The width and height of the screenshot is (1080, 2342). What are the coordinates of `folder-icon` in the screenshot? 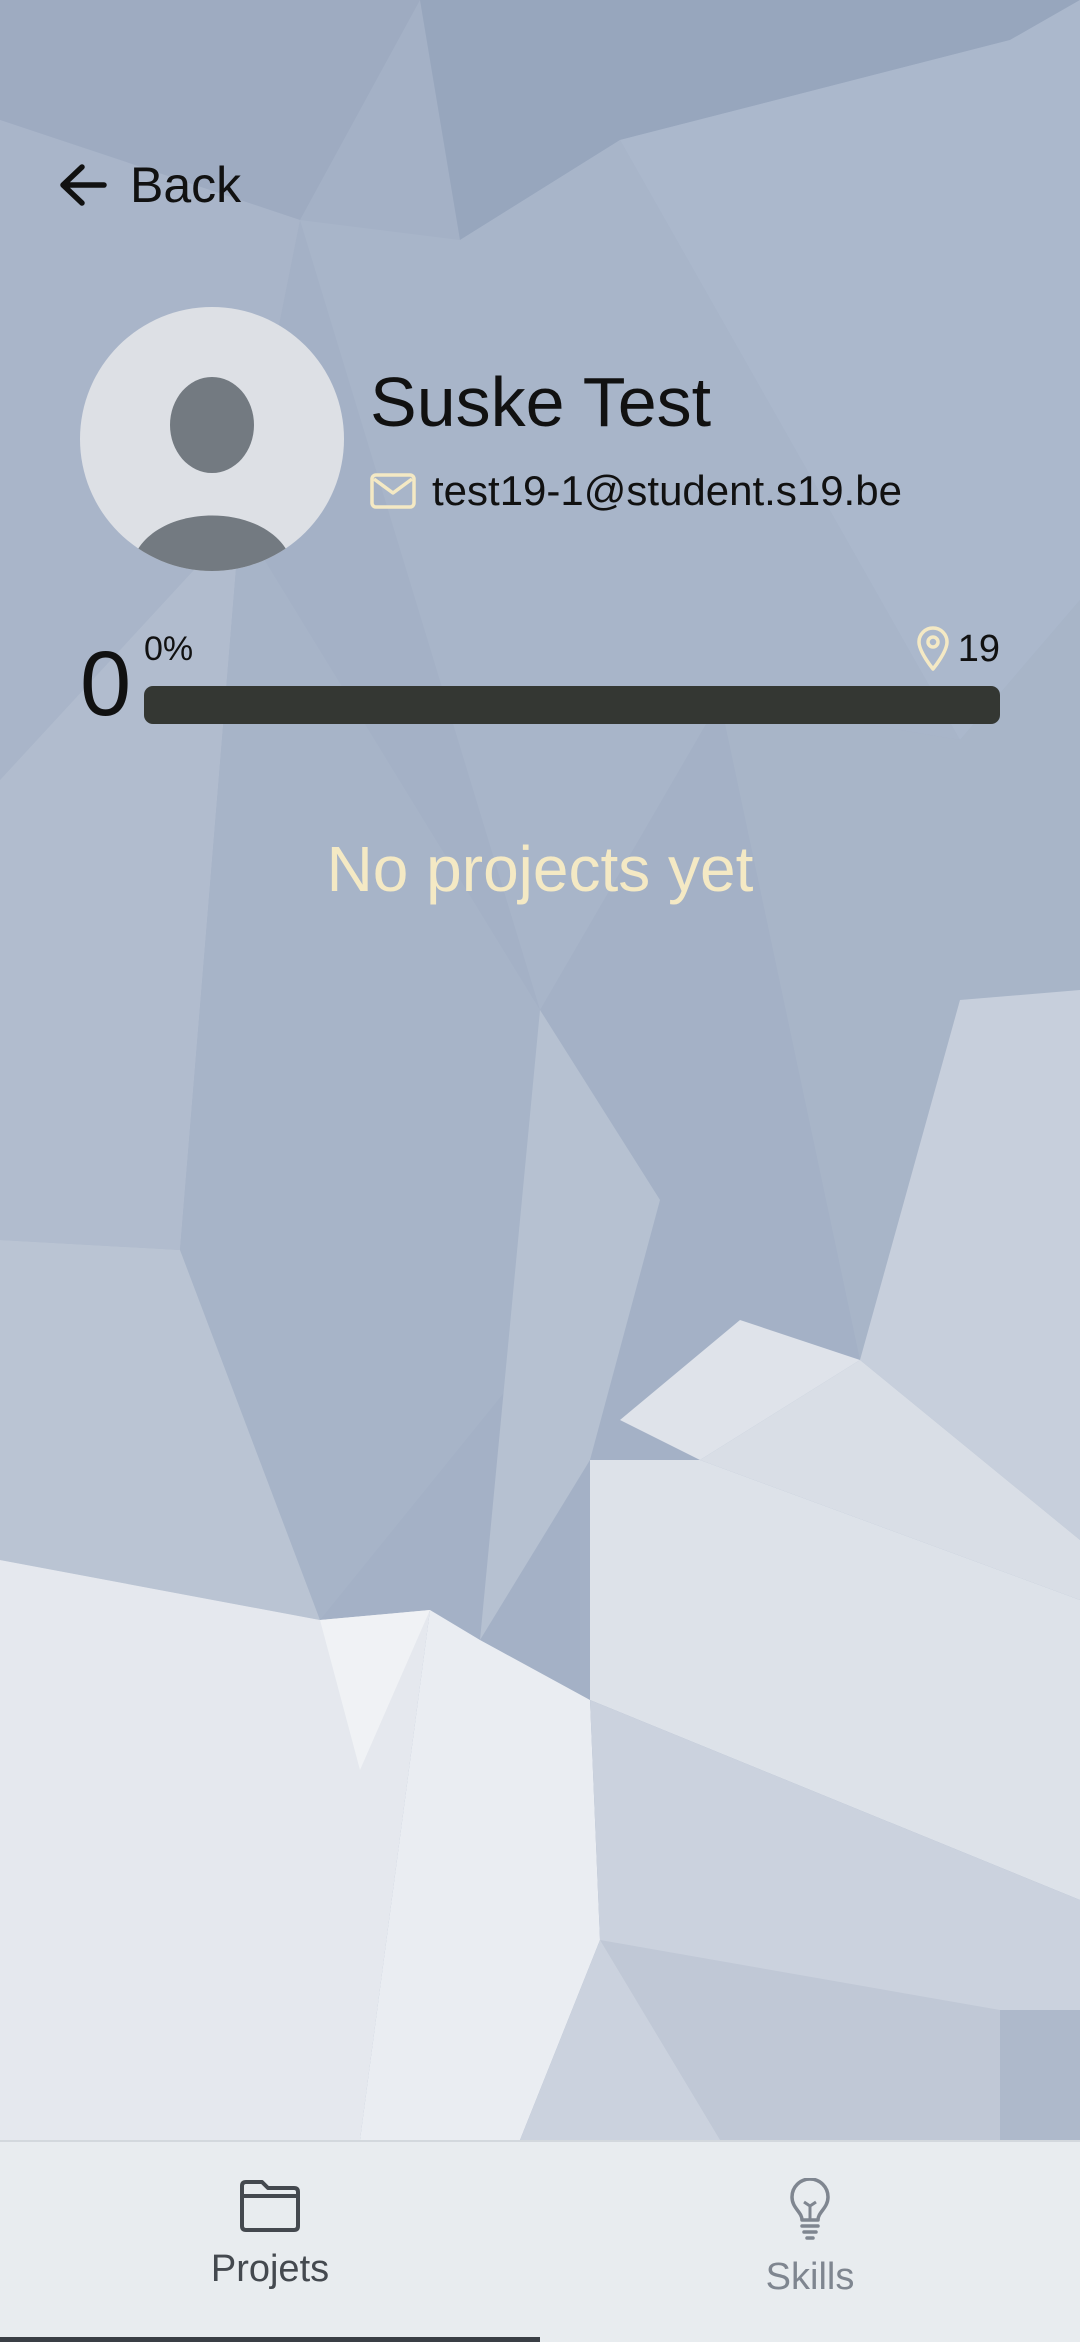 It's located at (270, 2206).